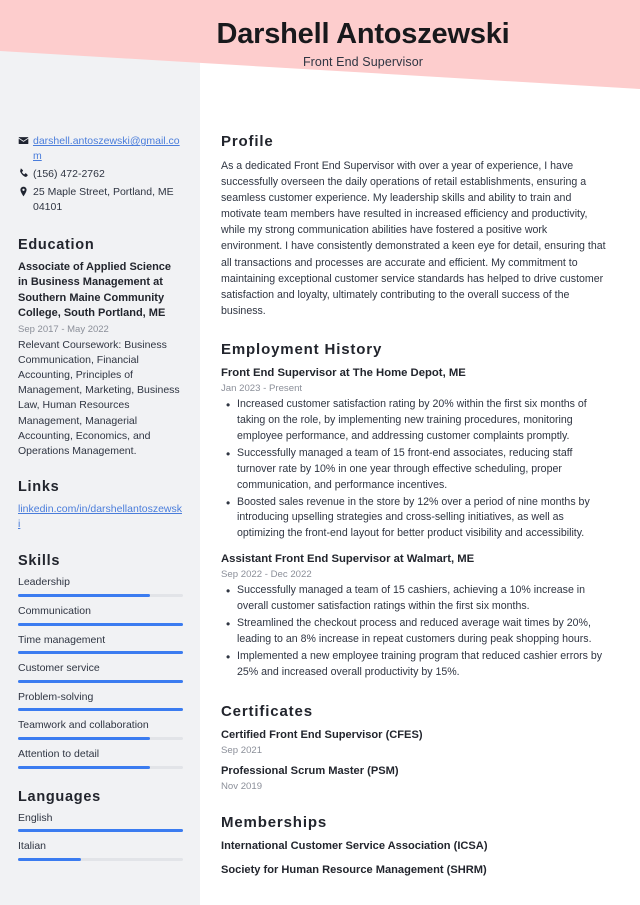 The width and height of the screenshot is (640, 905). What do you see at coordinates (56, 696) in the screenshot?
I see `skill-label: Problem-solving` at bounding box center [56, 696].